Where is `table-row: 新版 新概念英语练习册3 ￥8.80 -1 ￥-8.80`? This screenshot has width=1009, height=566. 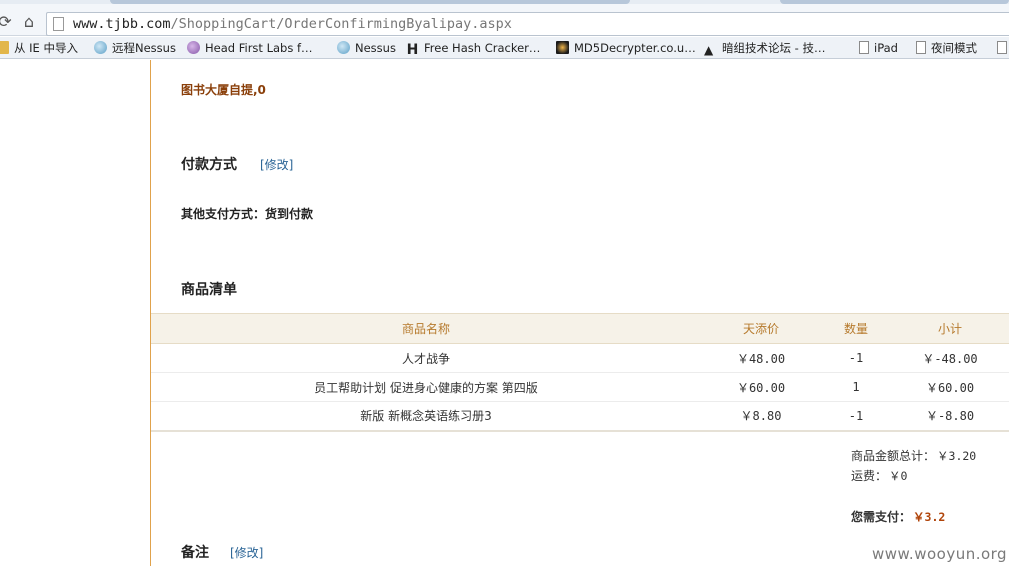
table-row: 新版 新概念英语练习册3 ￥8.80 -1 ￥-8.80 is located at coordinates (580, 416).